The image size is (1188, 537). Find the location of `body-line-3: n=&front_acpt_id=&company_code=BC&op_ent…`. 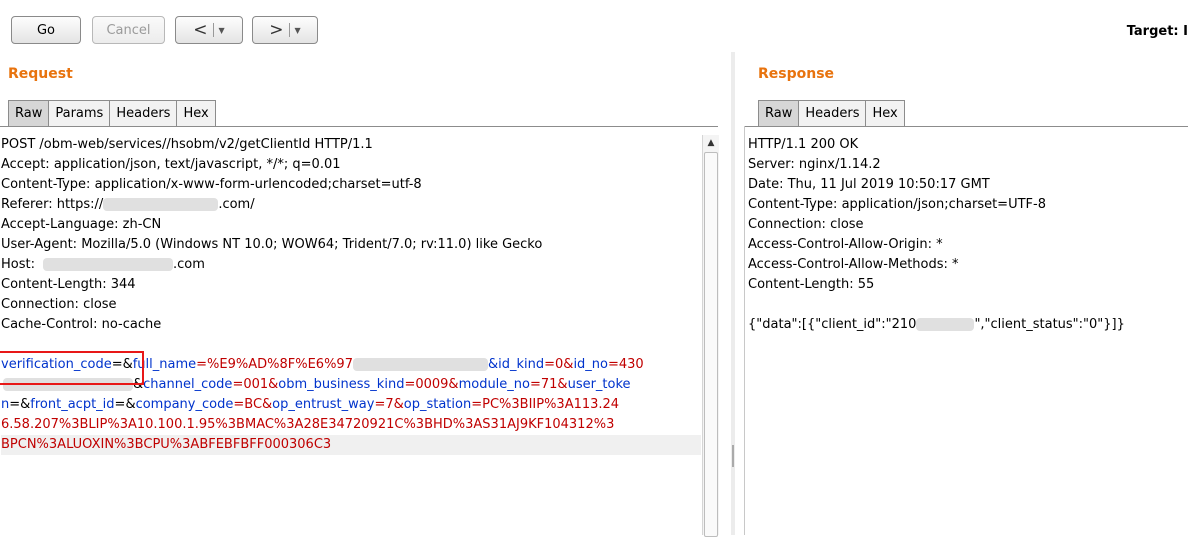

body-line-3: n=&front_acpt_id=&company_code=BC&op_ent… is located at coordinates (310, 404).